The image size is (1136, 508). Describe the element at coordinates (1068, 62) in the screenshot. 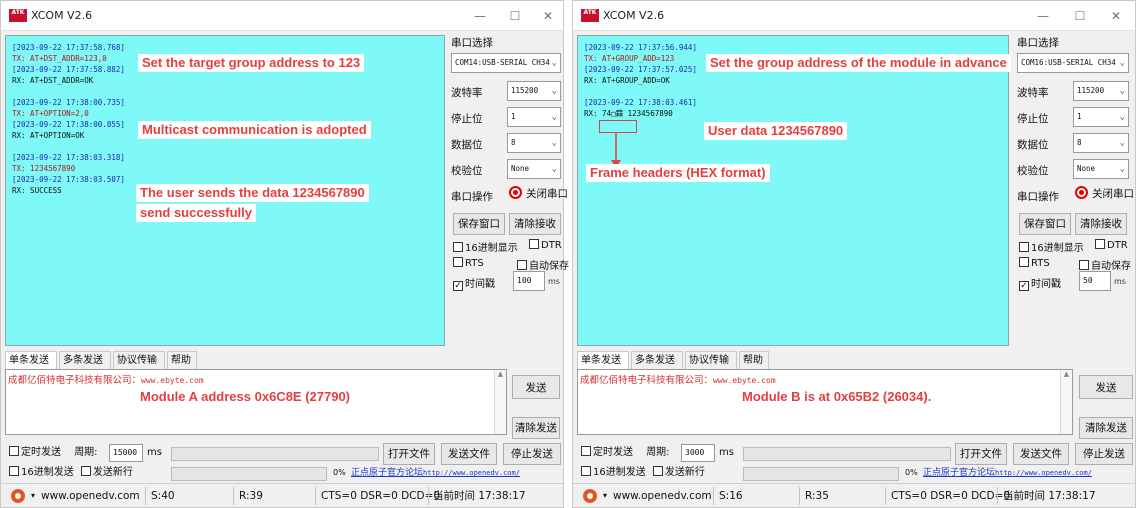

I see `port-value: COM16:USB-SERIAL CH34` at that location.